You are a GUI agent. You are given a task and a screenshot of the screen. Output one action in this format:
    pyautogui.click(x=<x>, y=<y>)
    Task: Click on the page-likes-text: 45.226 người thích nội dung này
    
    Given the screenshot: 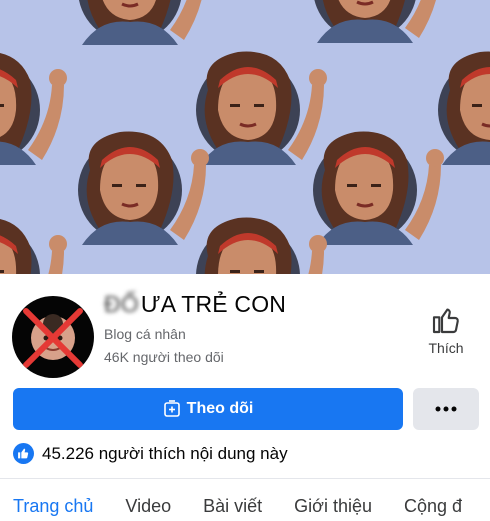 What is the action you would take?
    pyautogui.click(x=165, y=453)
    